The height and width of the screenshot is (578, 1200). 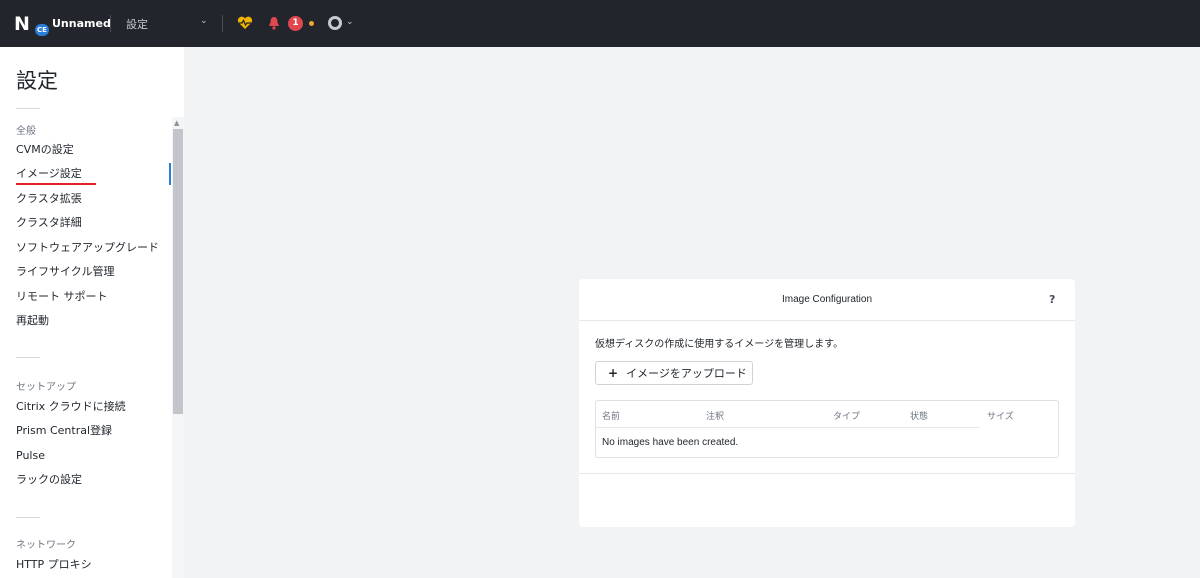 I want to click on sidebar-item-image-configuration: イメージ設定, so click(x=49, y=174).